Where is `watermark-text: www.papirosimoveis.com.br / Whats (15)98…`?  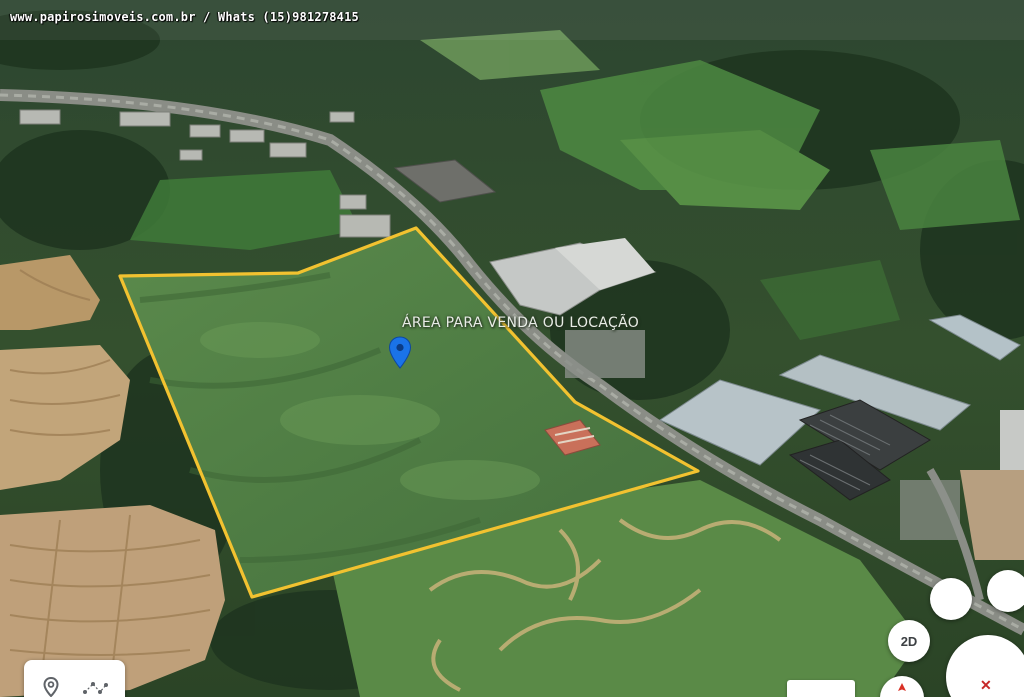 watermark-text: www.papirosimoveis.com.br / Whats (15)98… is located at coordinates (184, 17).